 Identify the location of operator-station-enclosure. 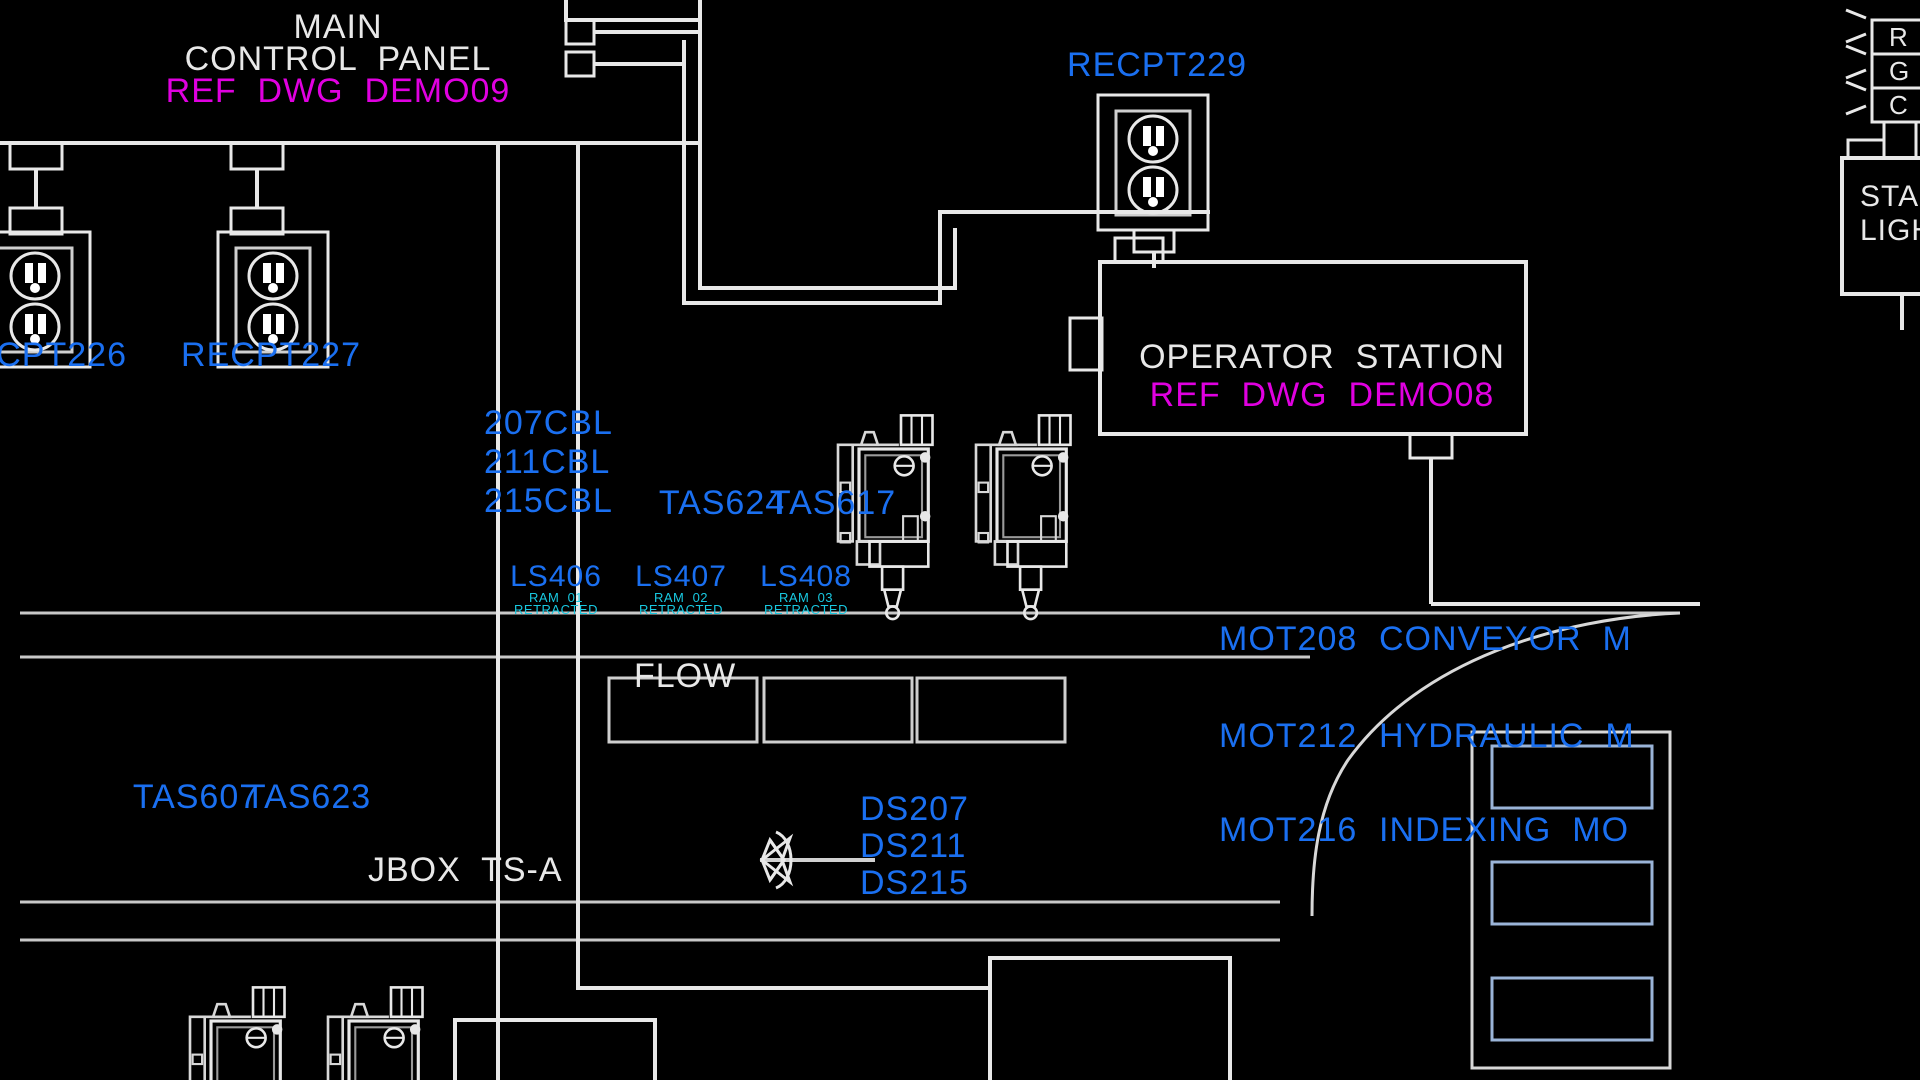
(1384, 421).